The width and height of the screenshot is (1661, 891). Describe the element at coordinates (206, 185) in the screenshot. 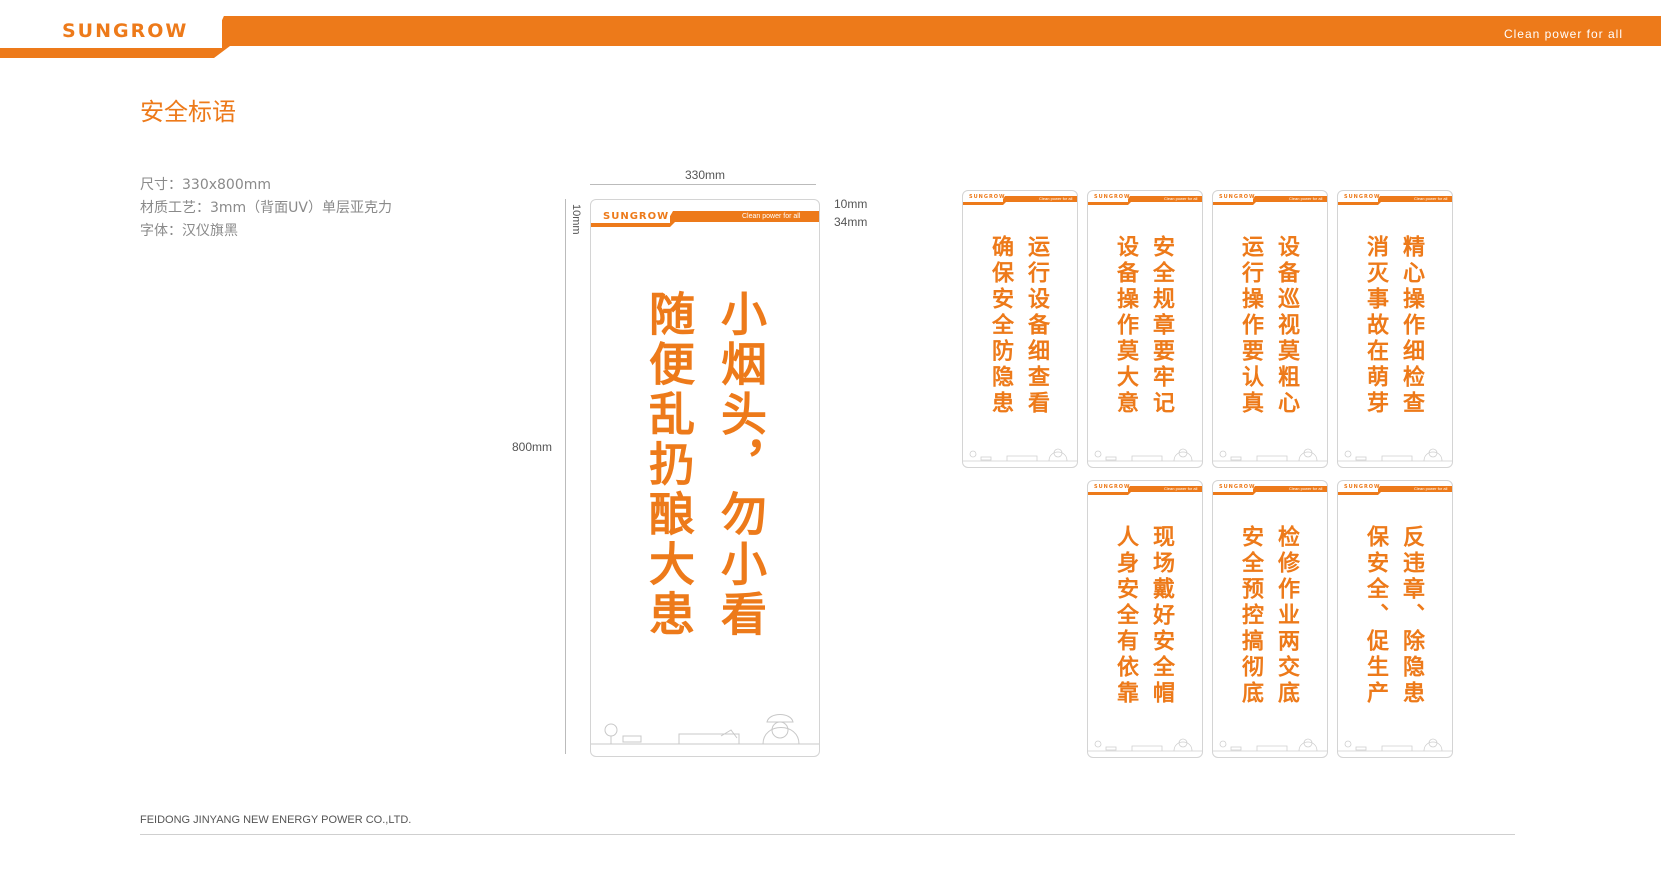

I see `spec-size: 尺寸：330x800mm` at that location.